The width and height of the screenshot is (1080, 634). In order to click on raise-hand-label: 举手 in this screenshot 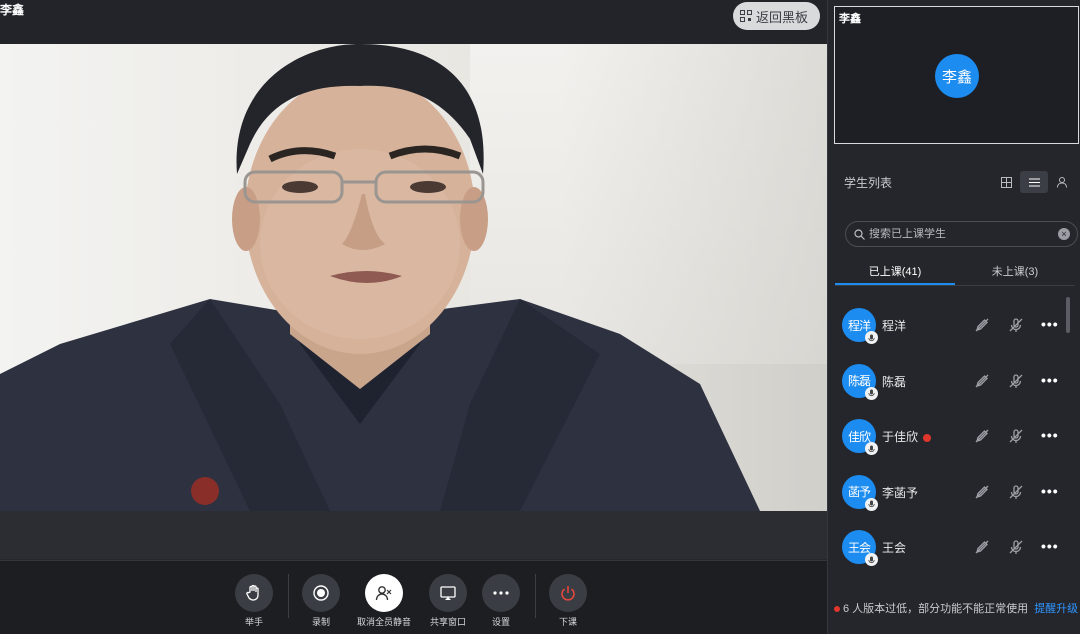, I will do `click(253, 622)`.